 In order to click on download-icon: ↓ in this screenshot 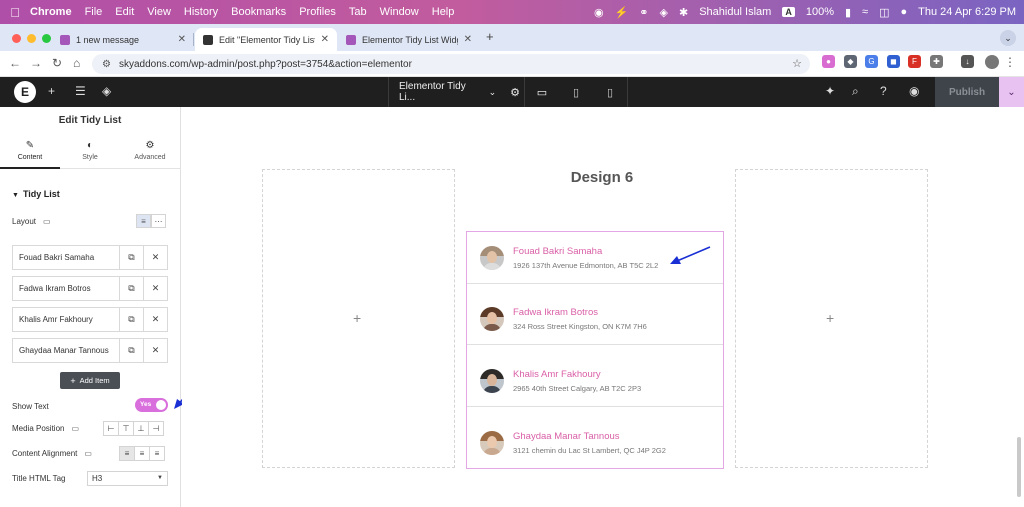, I will do `click(967, 61)`.